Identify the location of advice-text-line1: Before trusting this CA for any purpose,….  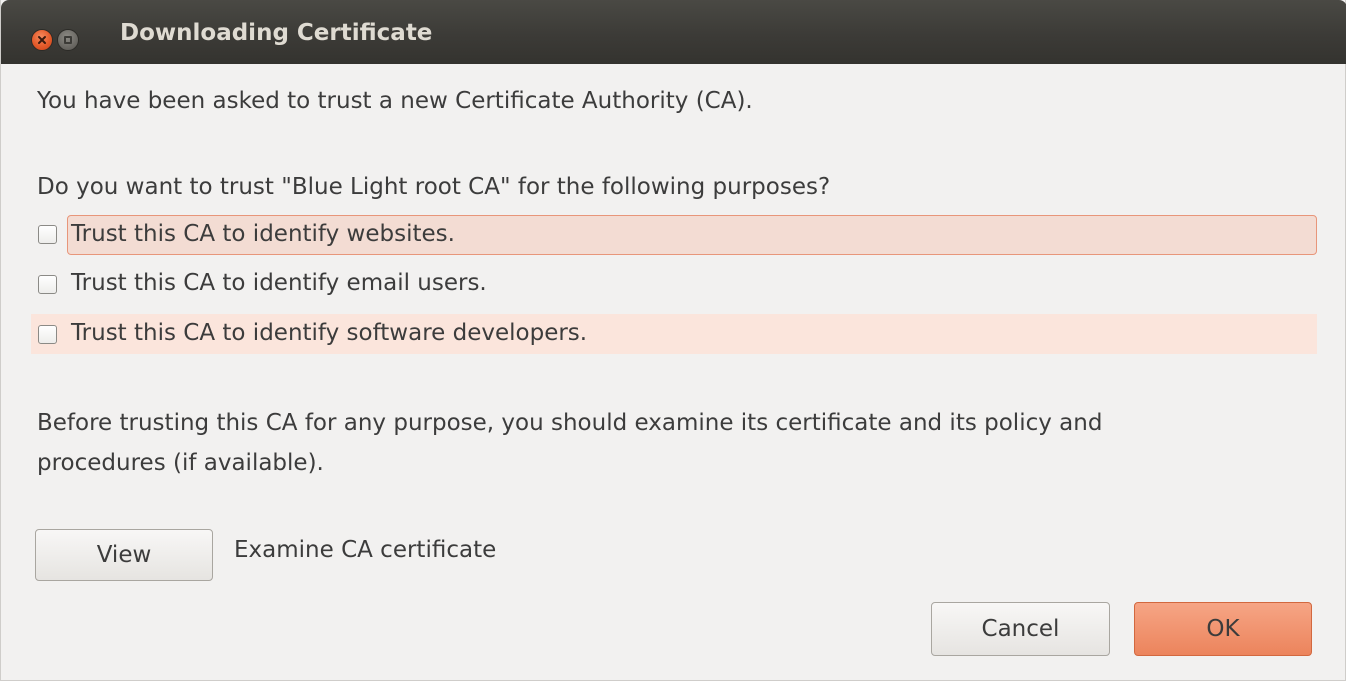
(570, 423).